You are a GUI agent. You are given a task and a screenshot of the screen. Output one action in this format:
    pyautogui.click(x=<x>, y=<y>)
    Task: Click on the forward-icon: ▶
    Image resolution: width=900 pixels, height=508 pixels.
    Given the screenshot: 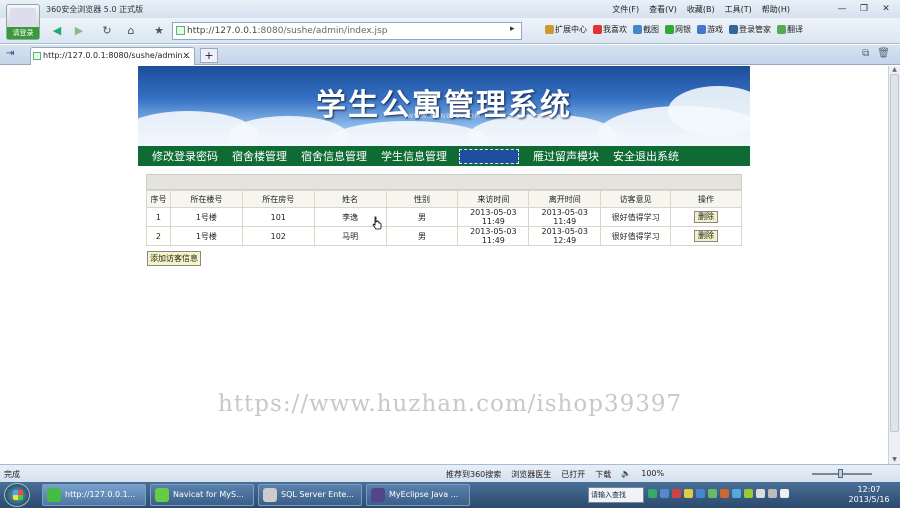 What is the action you would take?
    pyautogui.click(x=79, y=31)
    